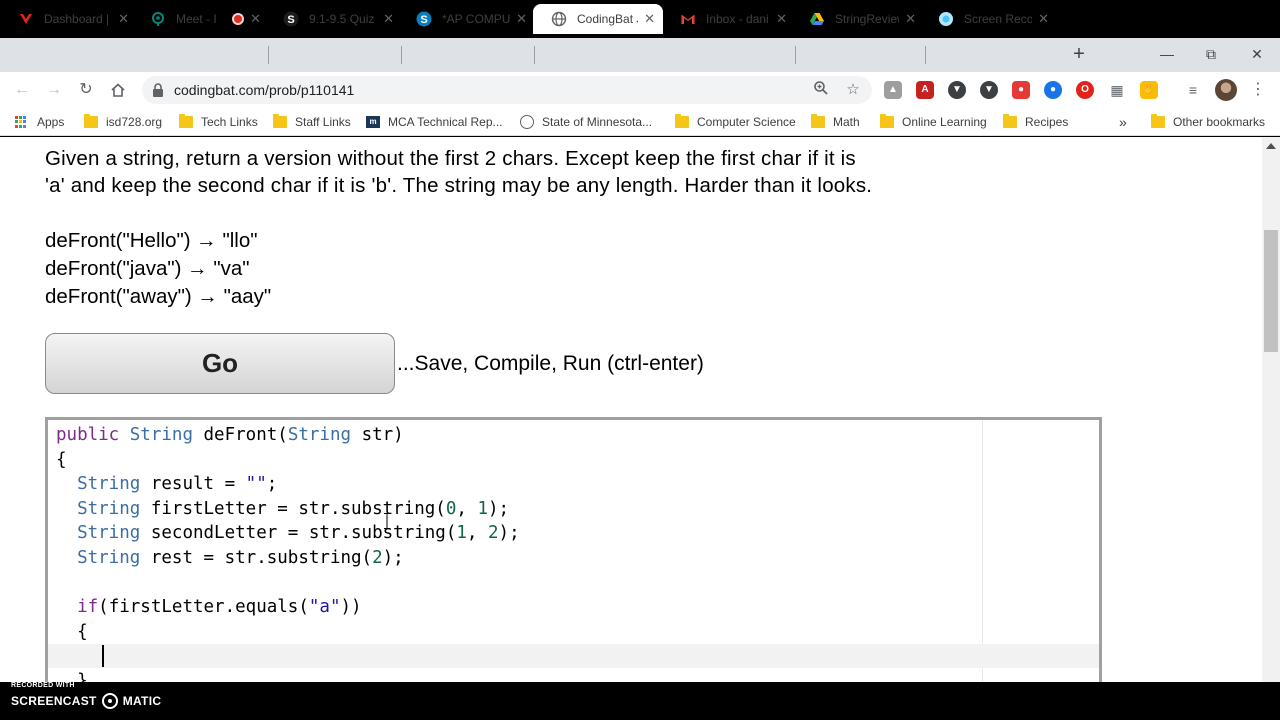 The image size is (1280, 720). I want to click on bookmark-staff-links: Staff Links, so click(312, 122).